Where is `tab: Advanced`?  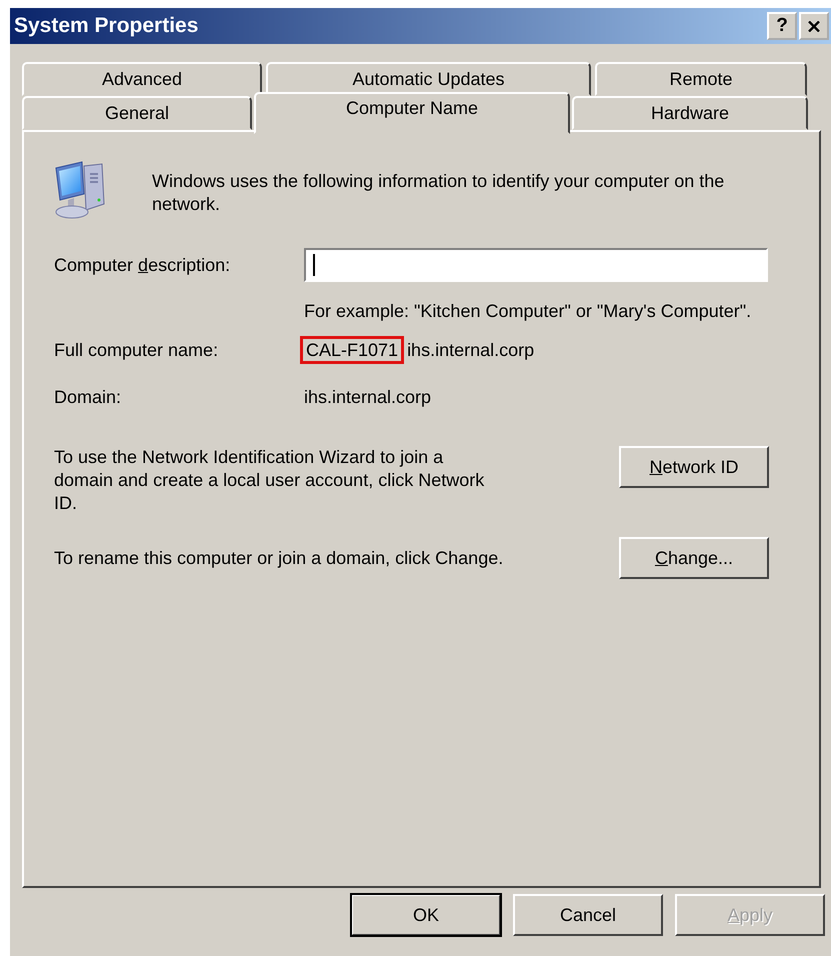 tab: Advanced is located at coordinates (142, 79).